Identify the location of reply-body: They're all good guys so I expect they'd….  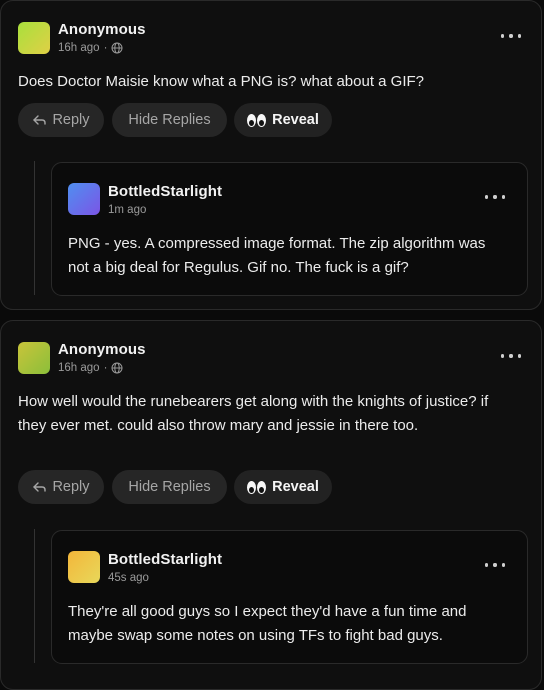
(267, 623).